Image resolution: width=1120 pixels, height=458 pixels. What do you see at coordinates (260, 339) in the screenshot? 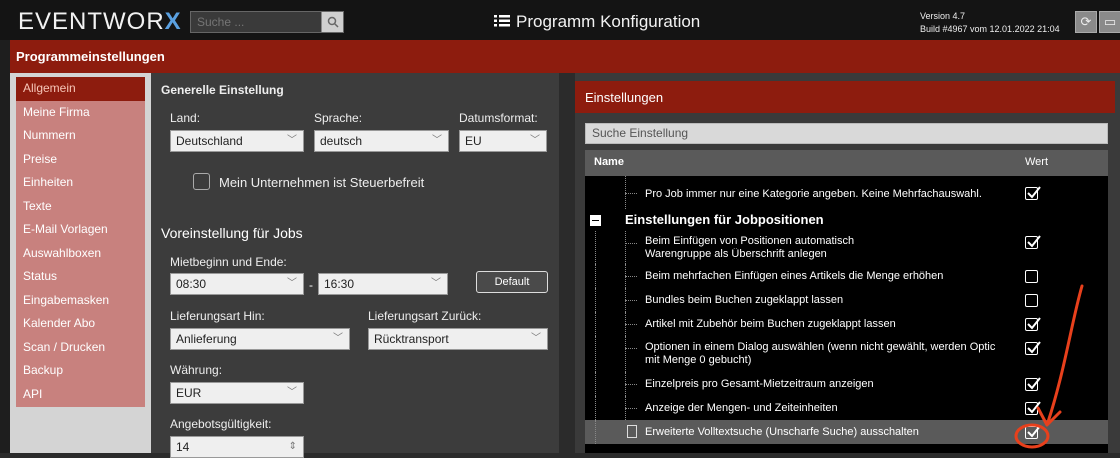
I see `hin-select: Anlieferung ﹀` at bounding box center [260, 339].